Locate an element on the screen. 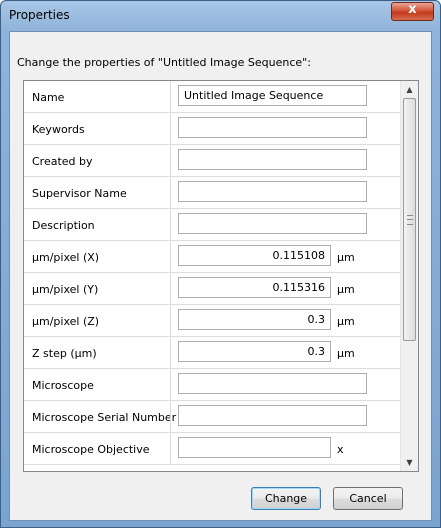  property-label: Microscope Serial Number is located at coordinates (104, 417).